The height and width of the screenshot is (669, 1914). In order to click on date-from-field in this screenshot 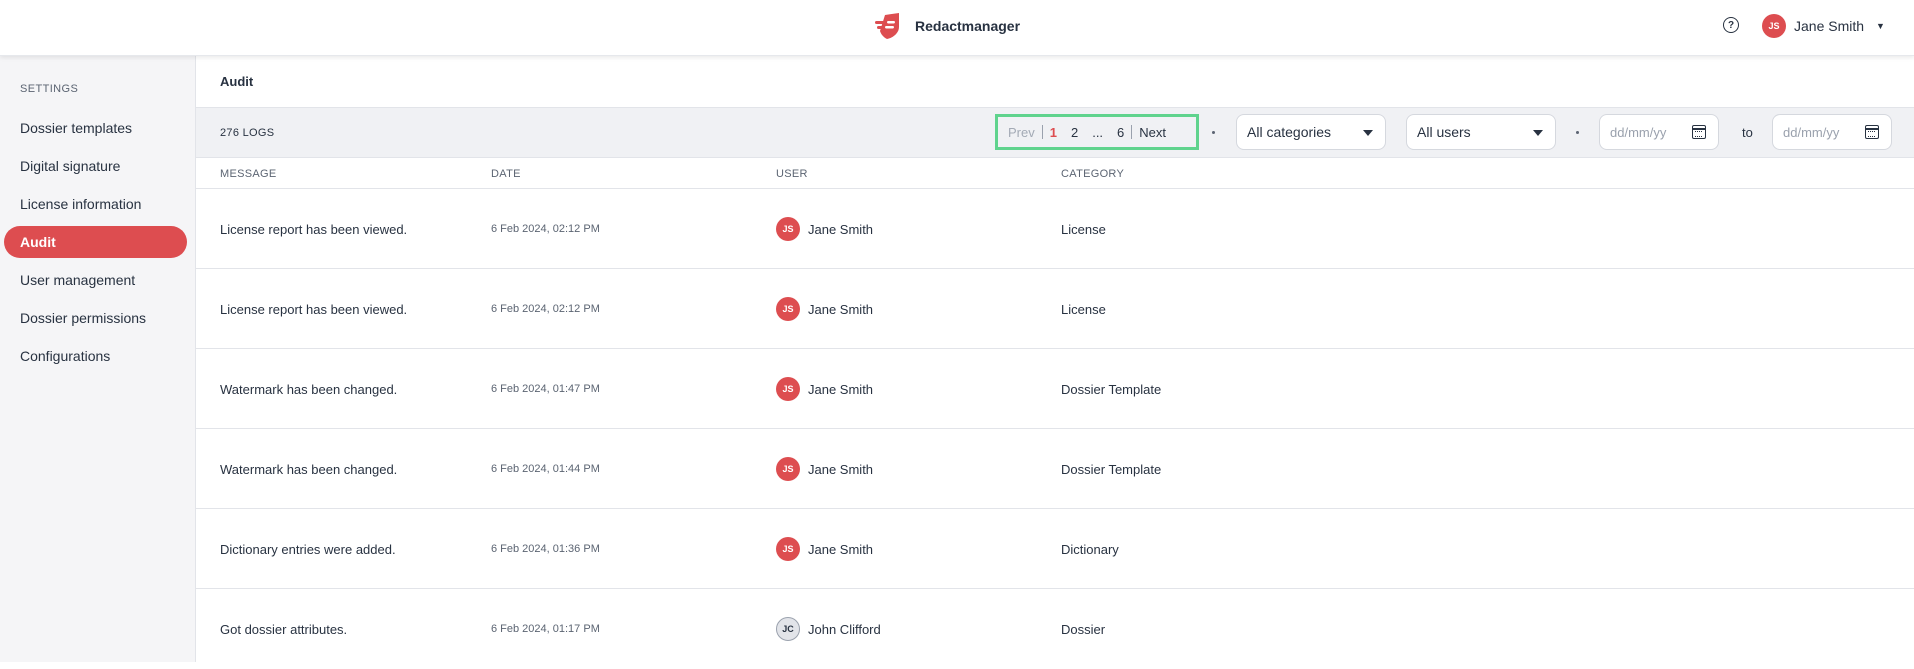, I will do `click(1659, 132)`.